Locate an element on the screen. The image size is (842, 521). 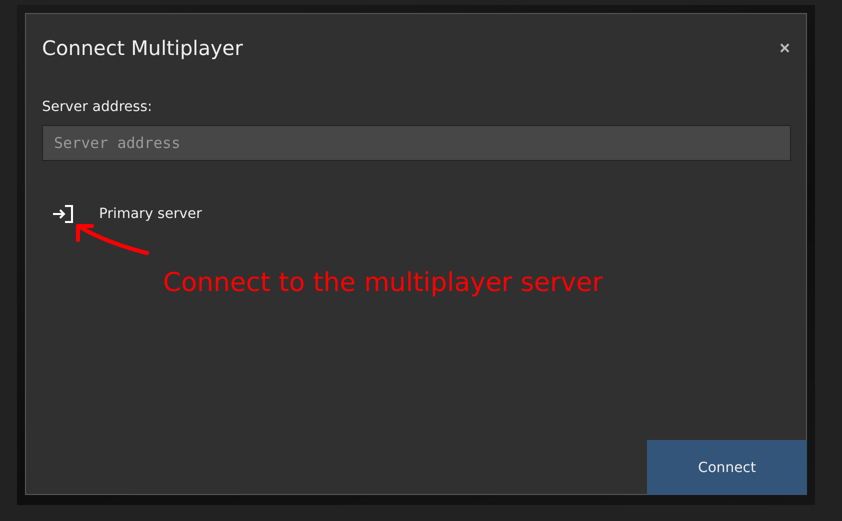
connect-button: Connect is located at coordinates (727, 467).